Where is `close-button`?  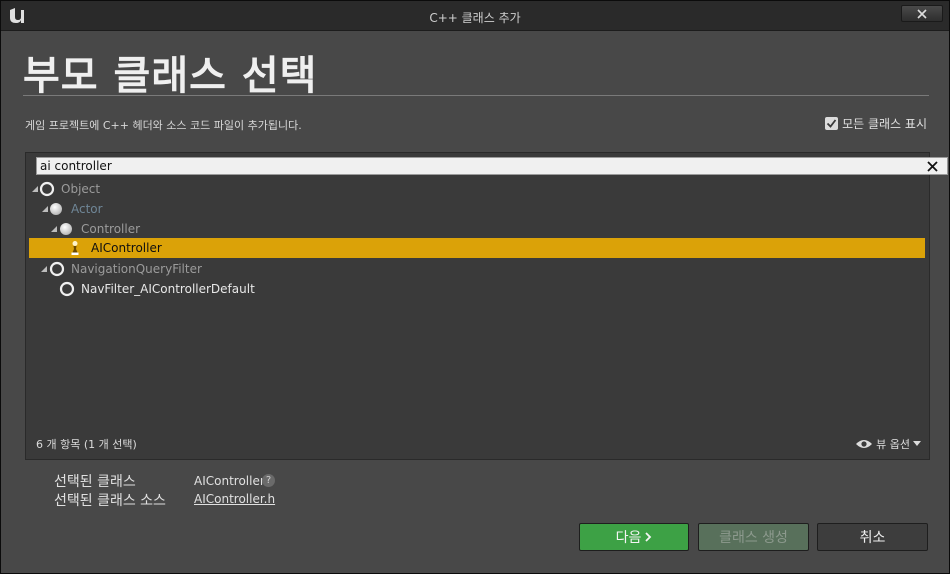 close-button is located at coordinates (922, 13).